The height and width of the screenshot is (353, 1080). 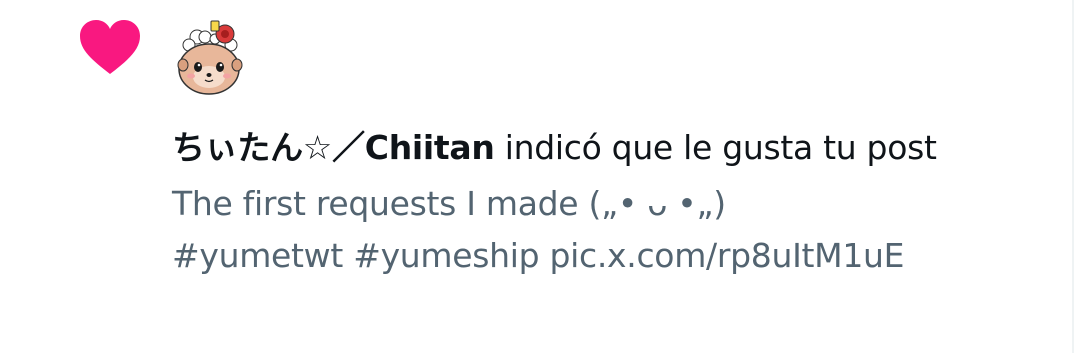 What do you see at coordinates (727, 255) in the screenshot?
I see `media-link: pic.x.com/rp8uItM1uE` at bounding box center [727, 255].